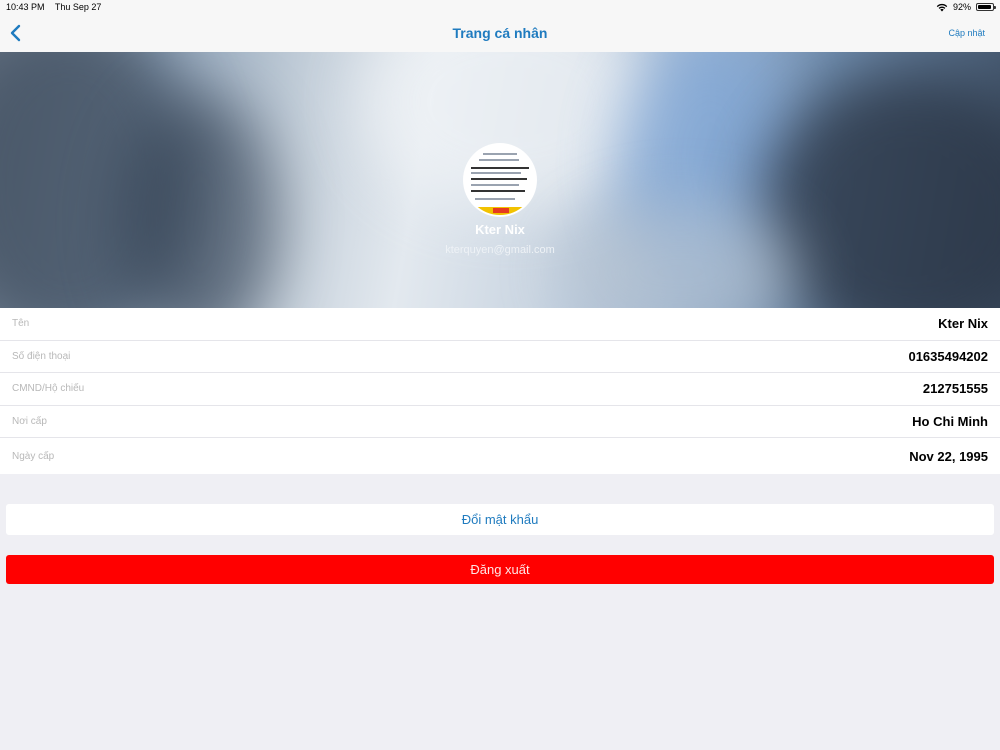 This screenshot has height=750, width=1000. What do you see at coordinates (961, 7) in the screenshot?
I see `battery-percent: 92%` at bounding box center [961, 7].